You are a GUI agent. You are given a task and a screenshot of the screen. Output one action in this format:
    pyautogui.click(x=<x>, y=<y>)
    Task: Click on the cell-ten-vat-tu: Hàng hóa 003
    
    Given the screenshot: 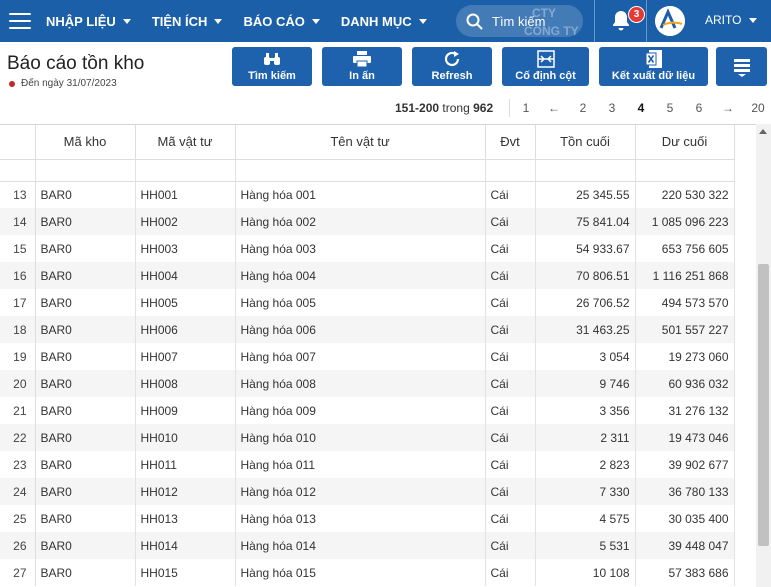 What is the action you would take?
    pyautogui.click(x=360, y=248)
    